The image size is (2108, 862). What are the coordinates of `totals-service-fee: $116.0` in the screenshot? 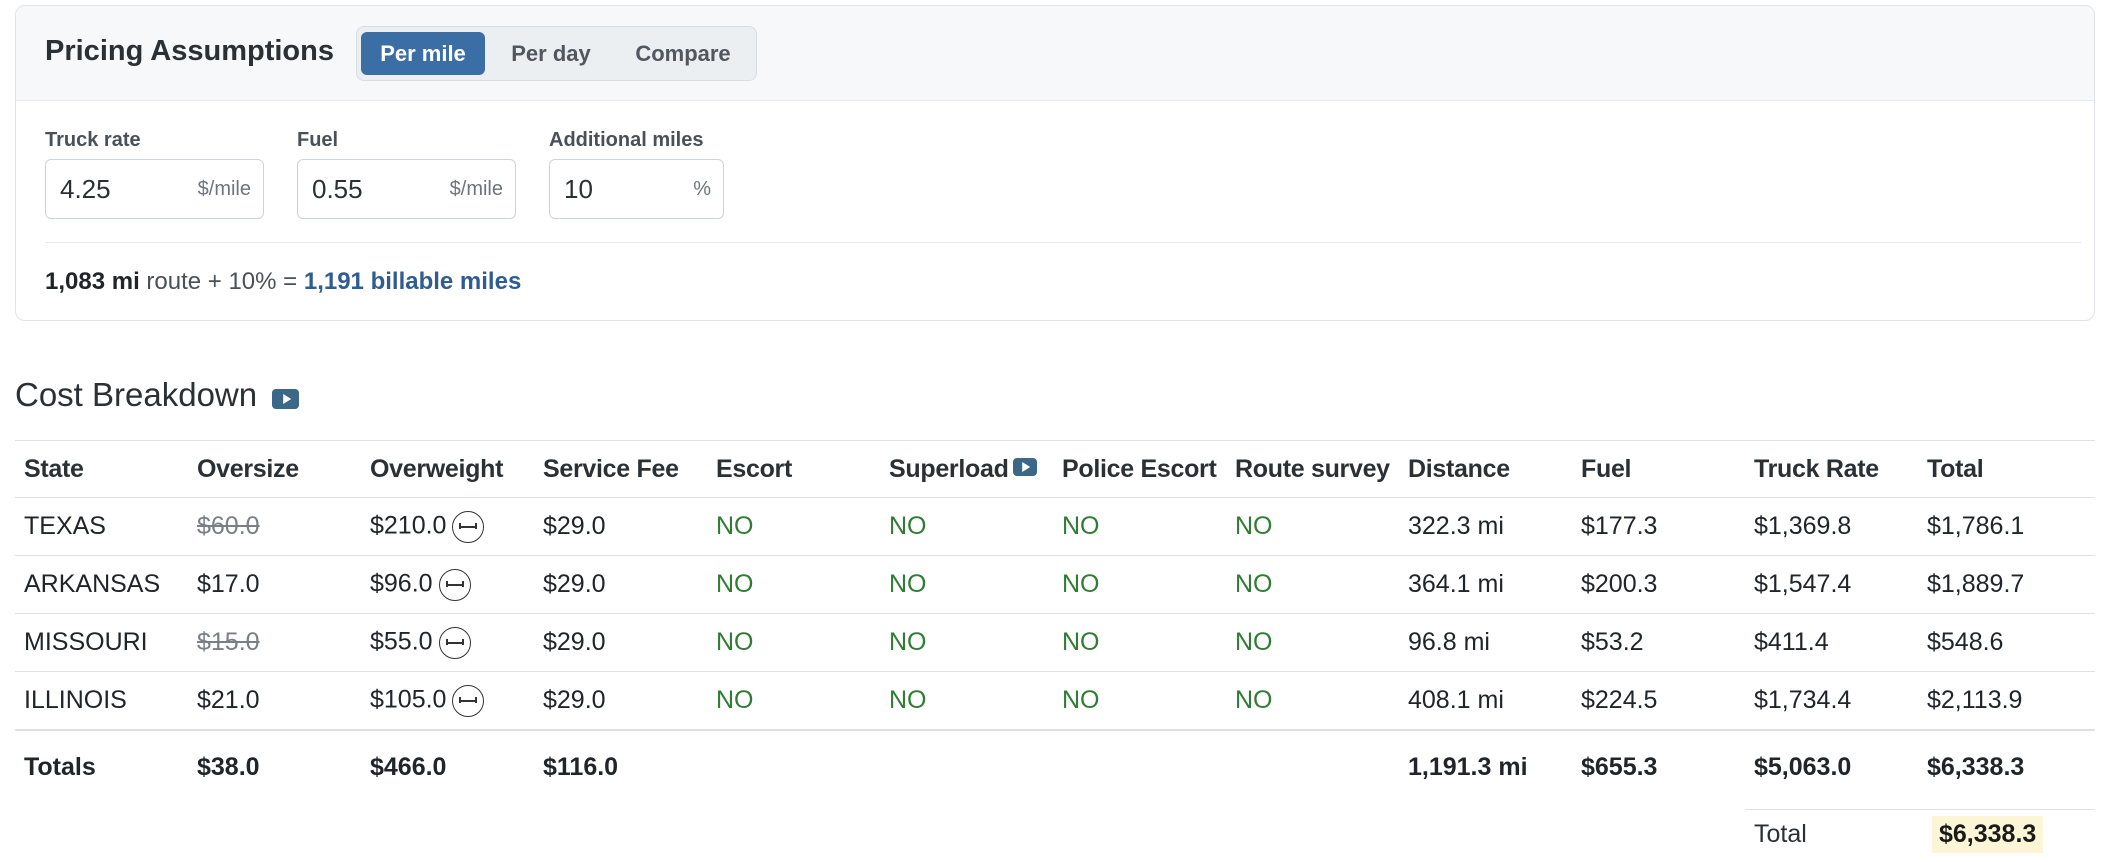 It's located at (620, 766).